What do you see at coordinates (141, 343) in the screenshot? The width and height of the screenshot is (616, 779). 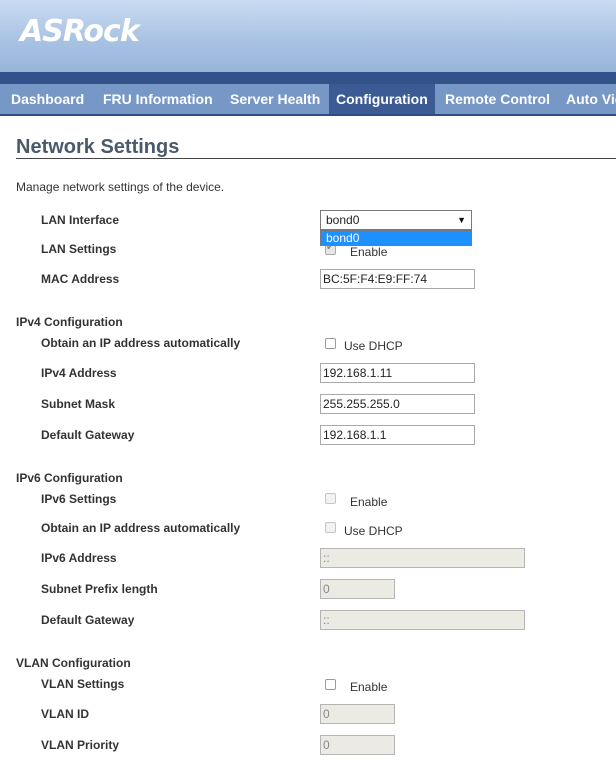 I see `ipv4-auto-label: Obtain an IP address automatically` at bounding box center [141, 343].